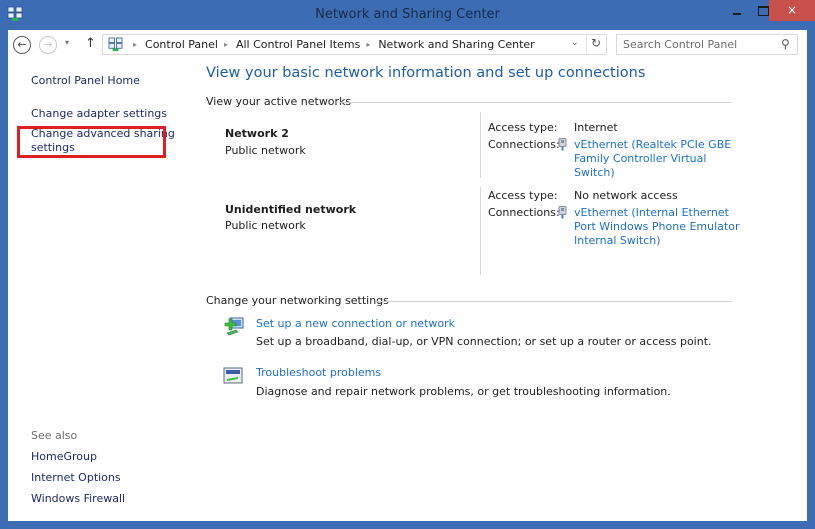 The height and width of the screenshot is (529, 815). What do you see at coordinates (737, 10) in the screenshot?
I see `minimize-button` at bounding box center [737, 10].